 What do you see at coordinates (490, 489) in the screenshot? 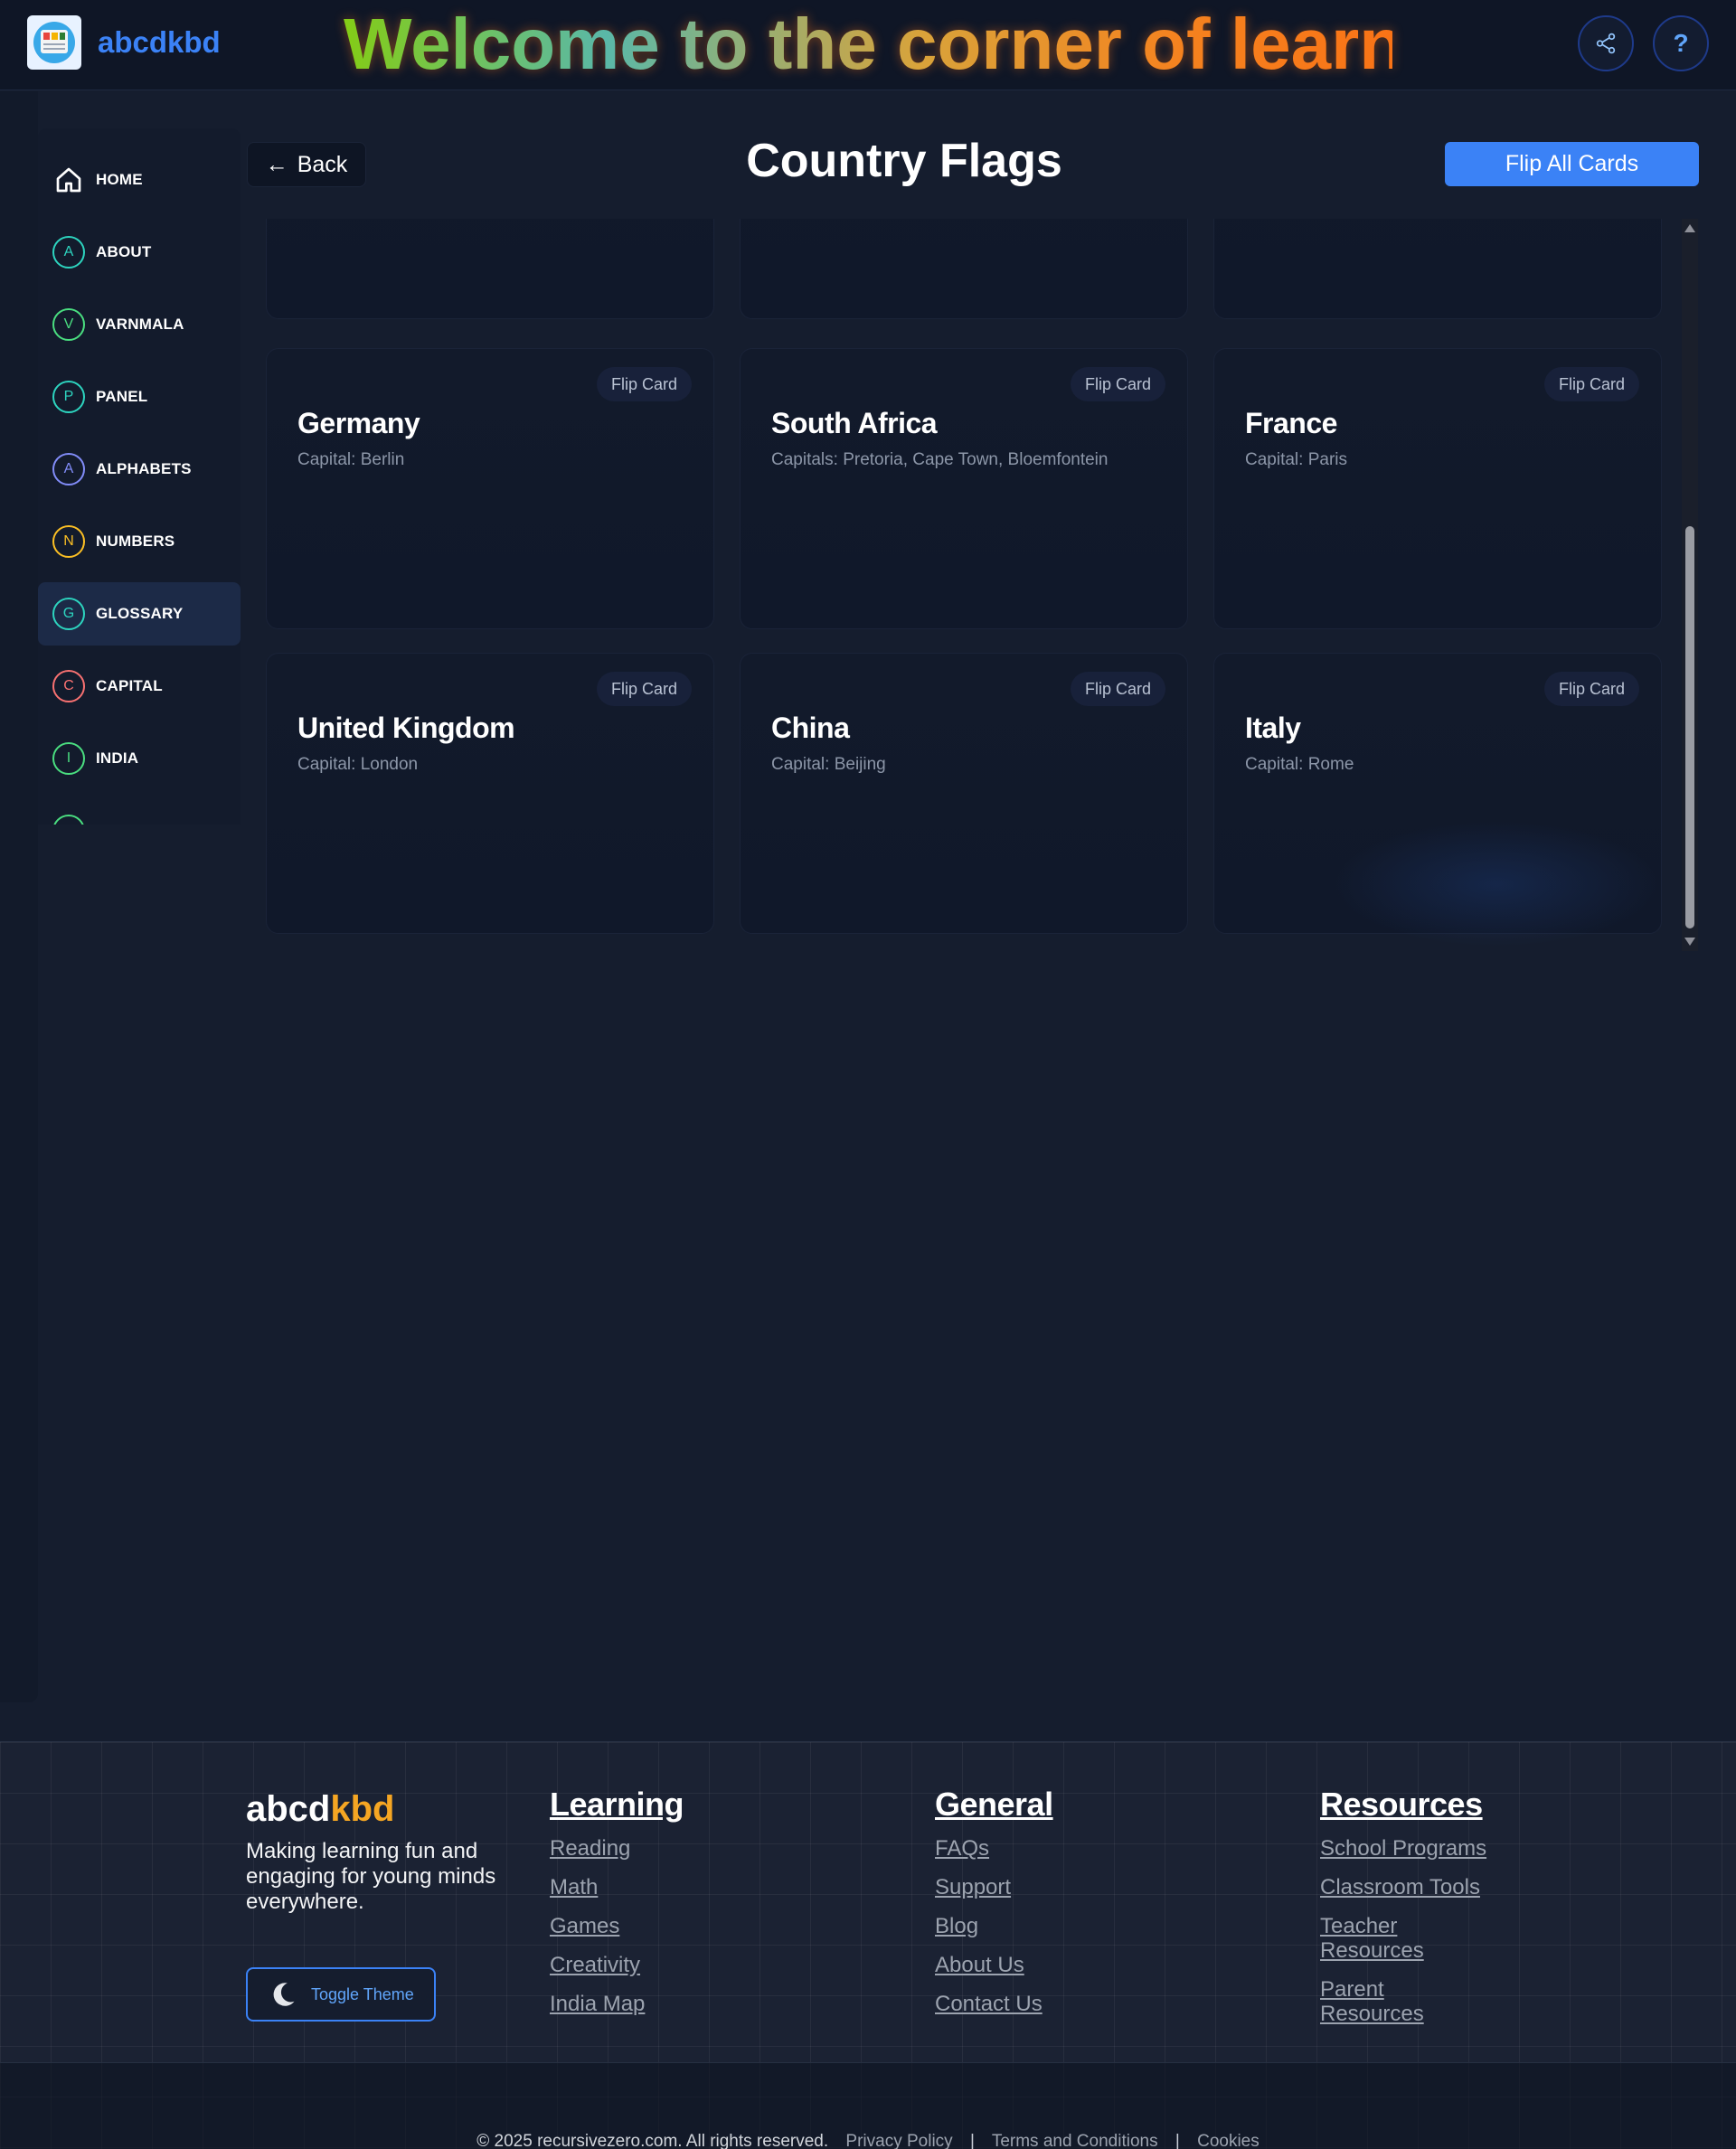
I see `flag-card-germany: Flip Card Germany Capital: Berlin` at bounding box center [490, 489].